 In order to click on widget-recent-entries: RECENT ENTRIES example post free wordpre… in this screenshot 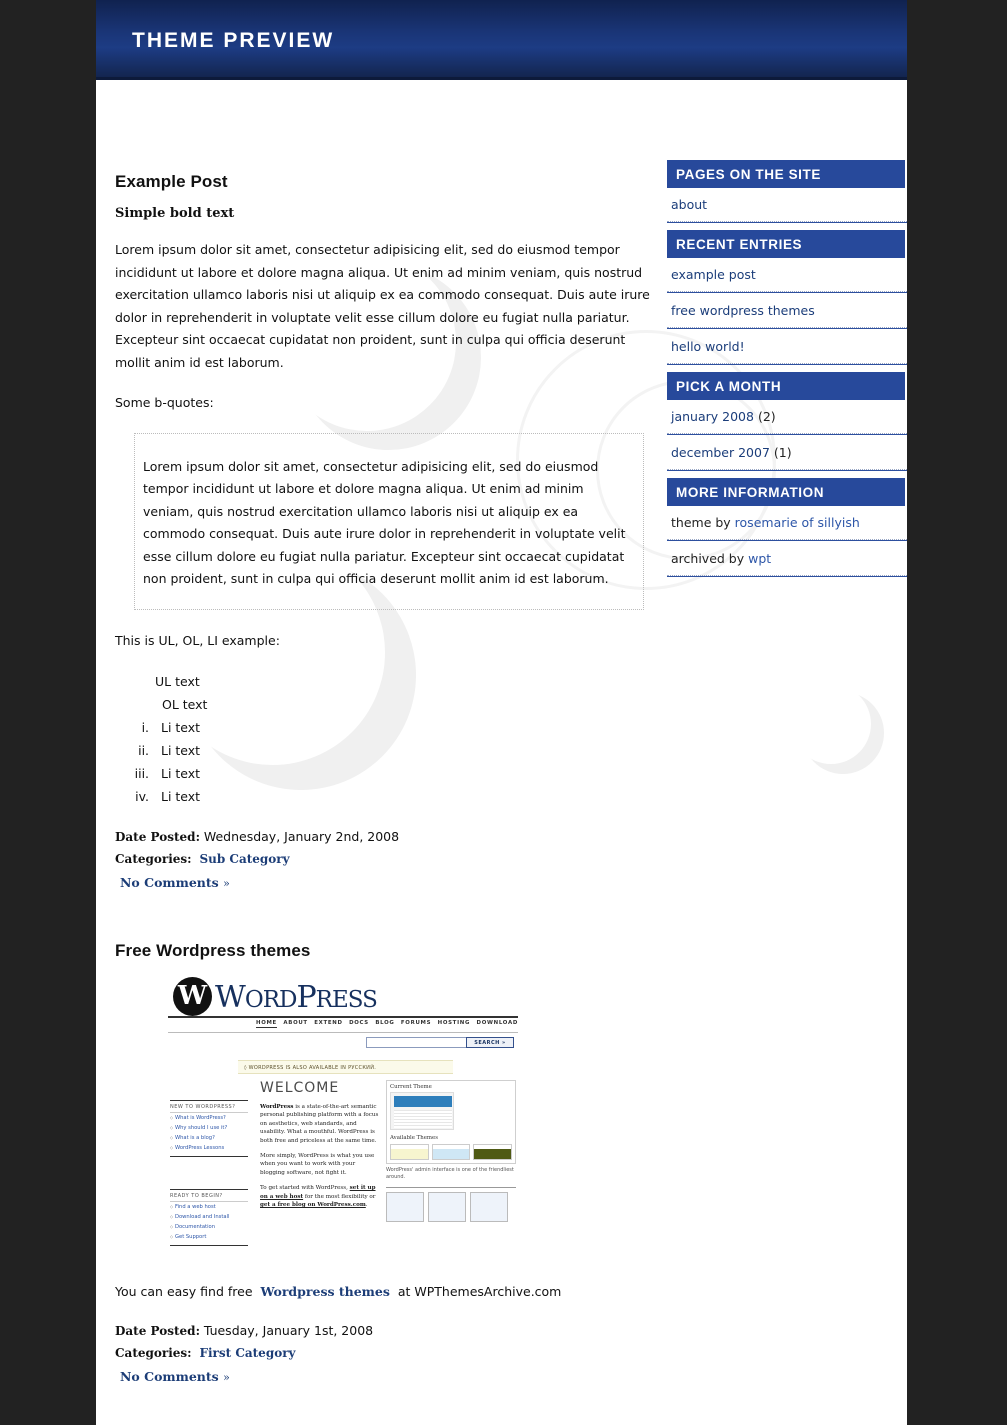, I will do `click(787, 297)`.